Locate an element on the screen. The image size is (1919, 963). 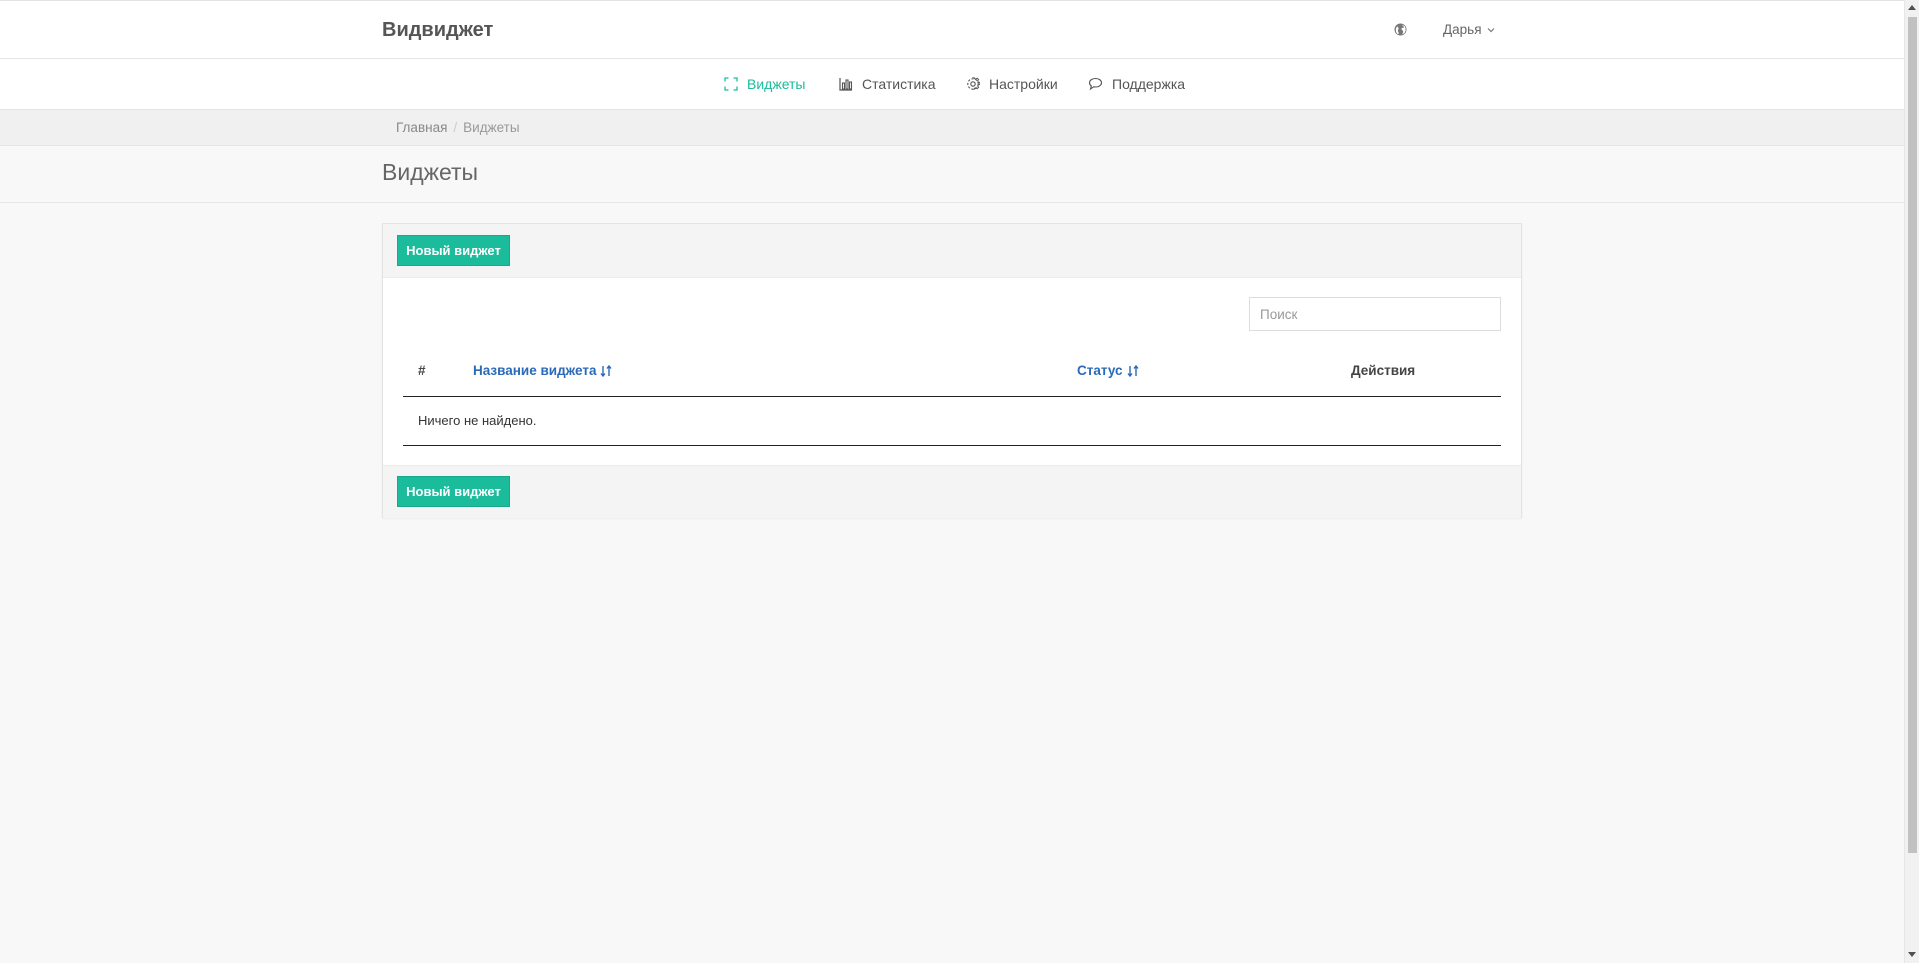
scroll-up-arrow-icon is located at coordinates (1912, 7).